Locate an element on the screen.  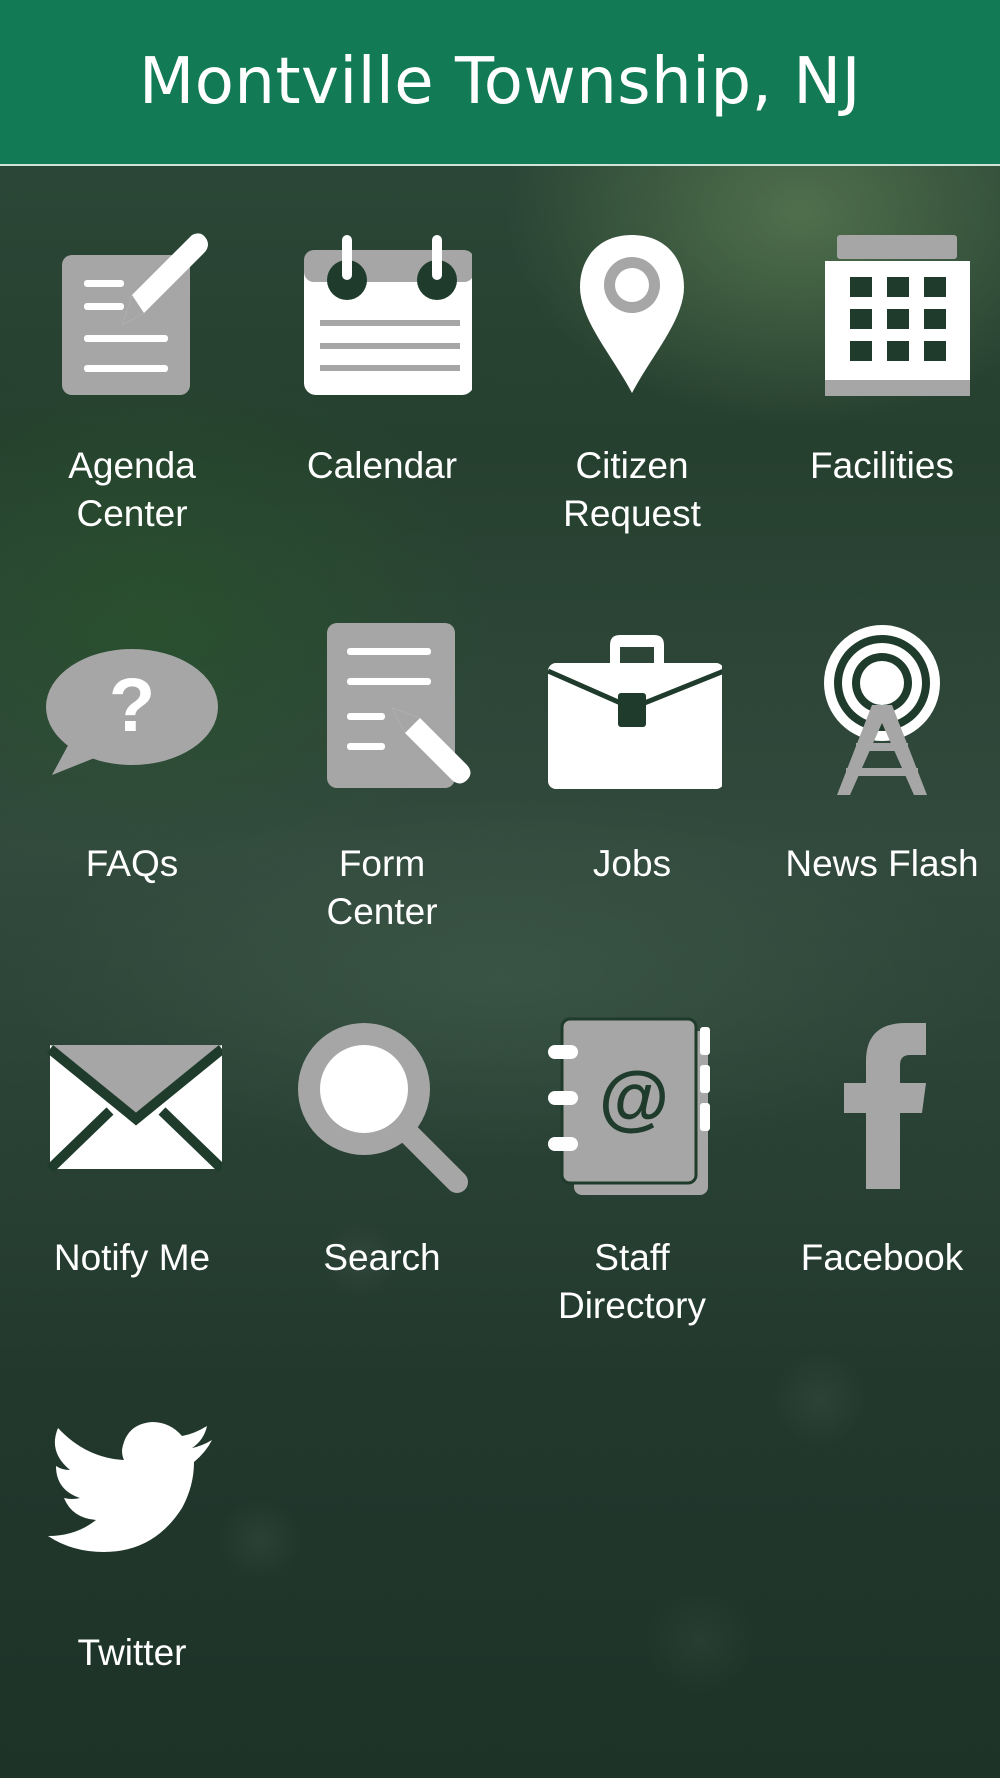
tile-faqs: ? FAQs is located at coordinates (132, 788).